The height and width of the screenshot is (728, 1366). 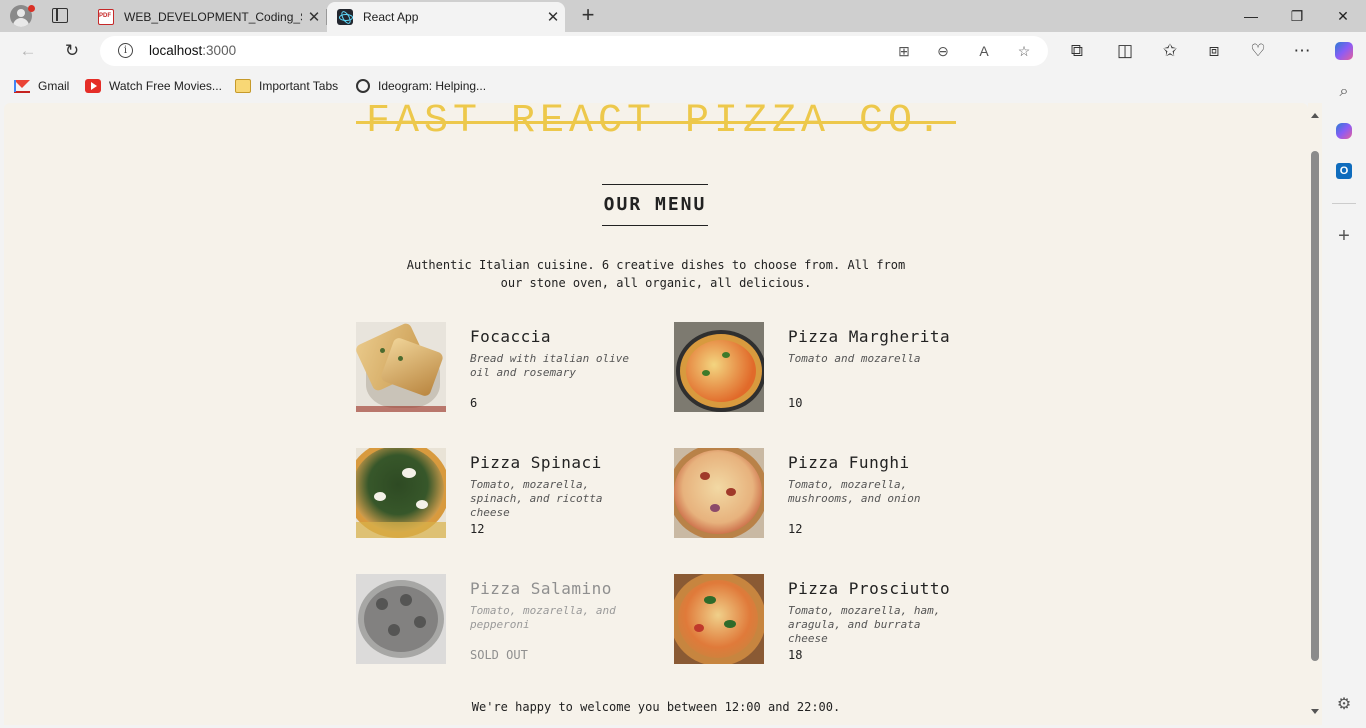 I want to click on scrollbar-thumb, so click(x=1315, y=406).